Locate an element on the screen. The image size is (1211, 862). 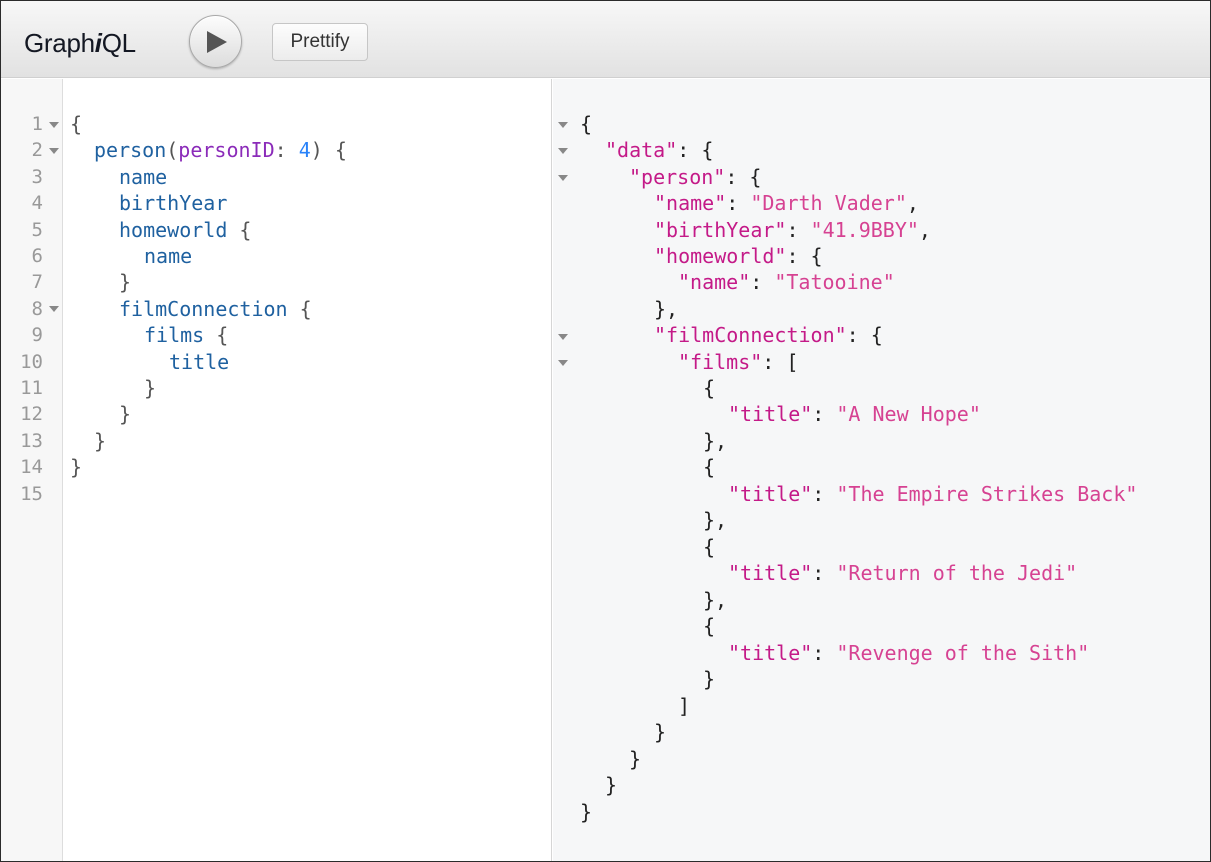
play-icon is located at coordinates (217, 42).